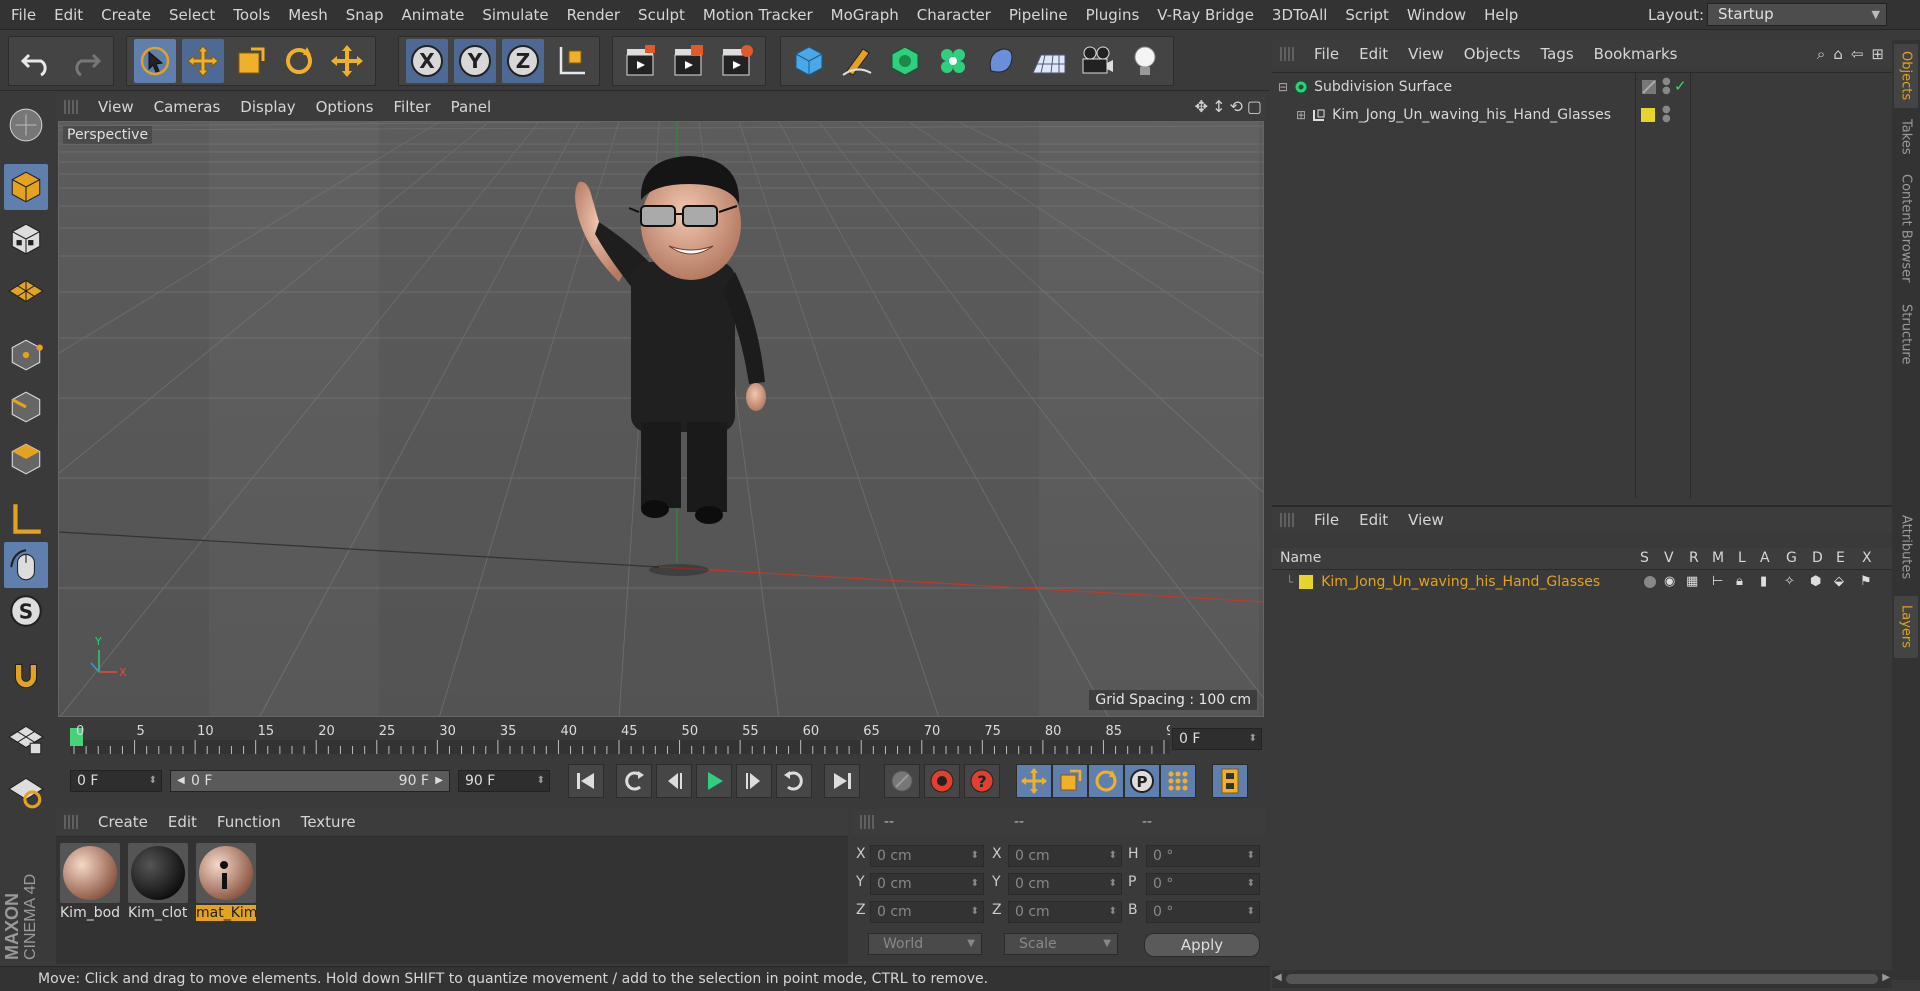 This screenshot has width=1920, height=991. What do you see at coordinates (758, 15) in the screenshot?
I see `menu-motion-tracker: Motion Tracker` at bounding box center [758, 15].